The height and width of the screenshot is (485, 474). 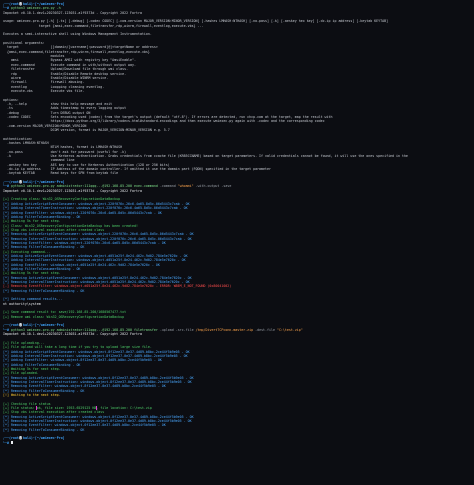 I want to click on prompt-user-host: ┌──(root💀kali)-[~/wmiexec-Pro], so click(x=34, y=438).